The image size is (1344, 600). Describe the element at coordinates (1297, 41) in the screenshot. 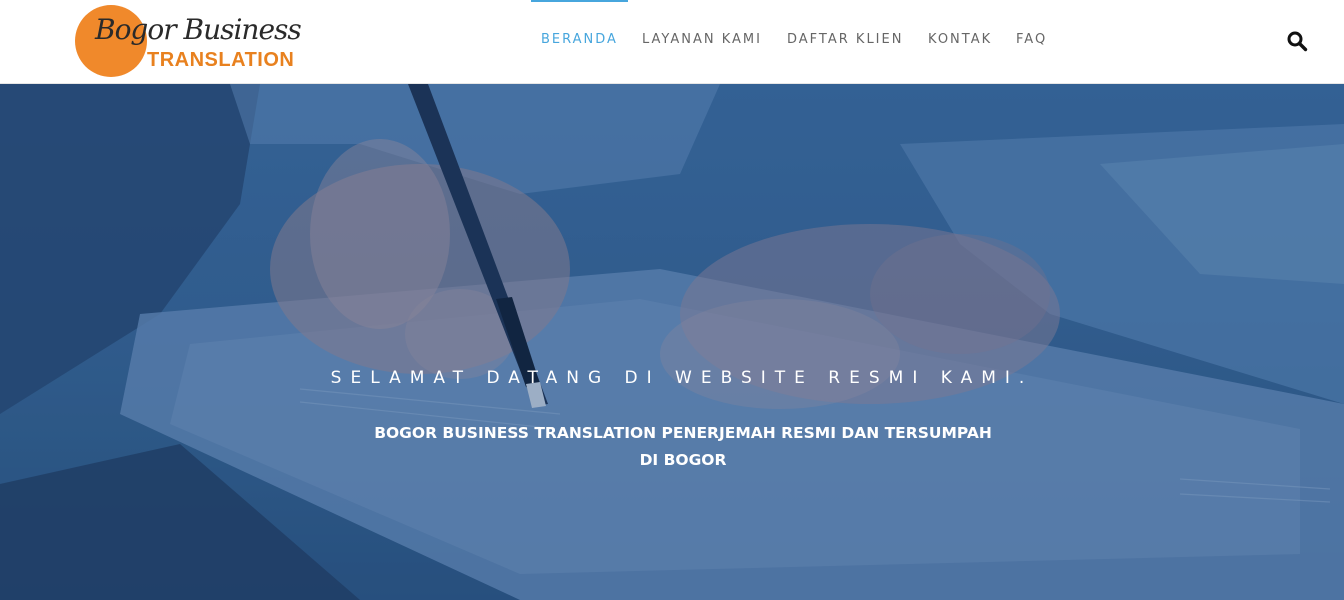

I see `search-icon` at that location.